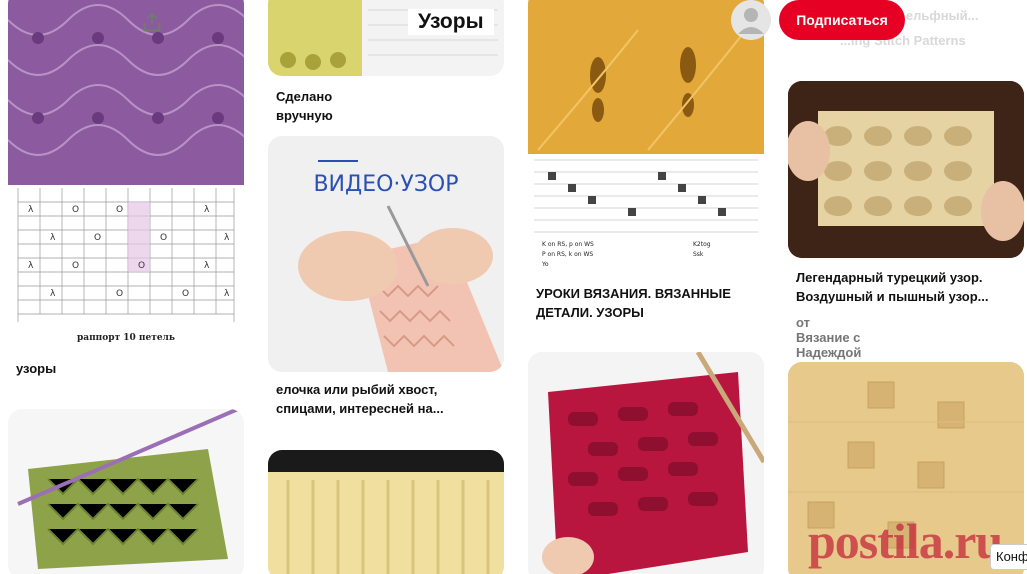 This screenshot has width=1027, height=574. What do you see at coordinates (304, 106) in the screenshot?
I see `pin-title-col2-a: Сделано вручную` at bounding box center [304, 106].